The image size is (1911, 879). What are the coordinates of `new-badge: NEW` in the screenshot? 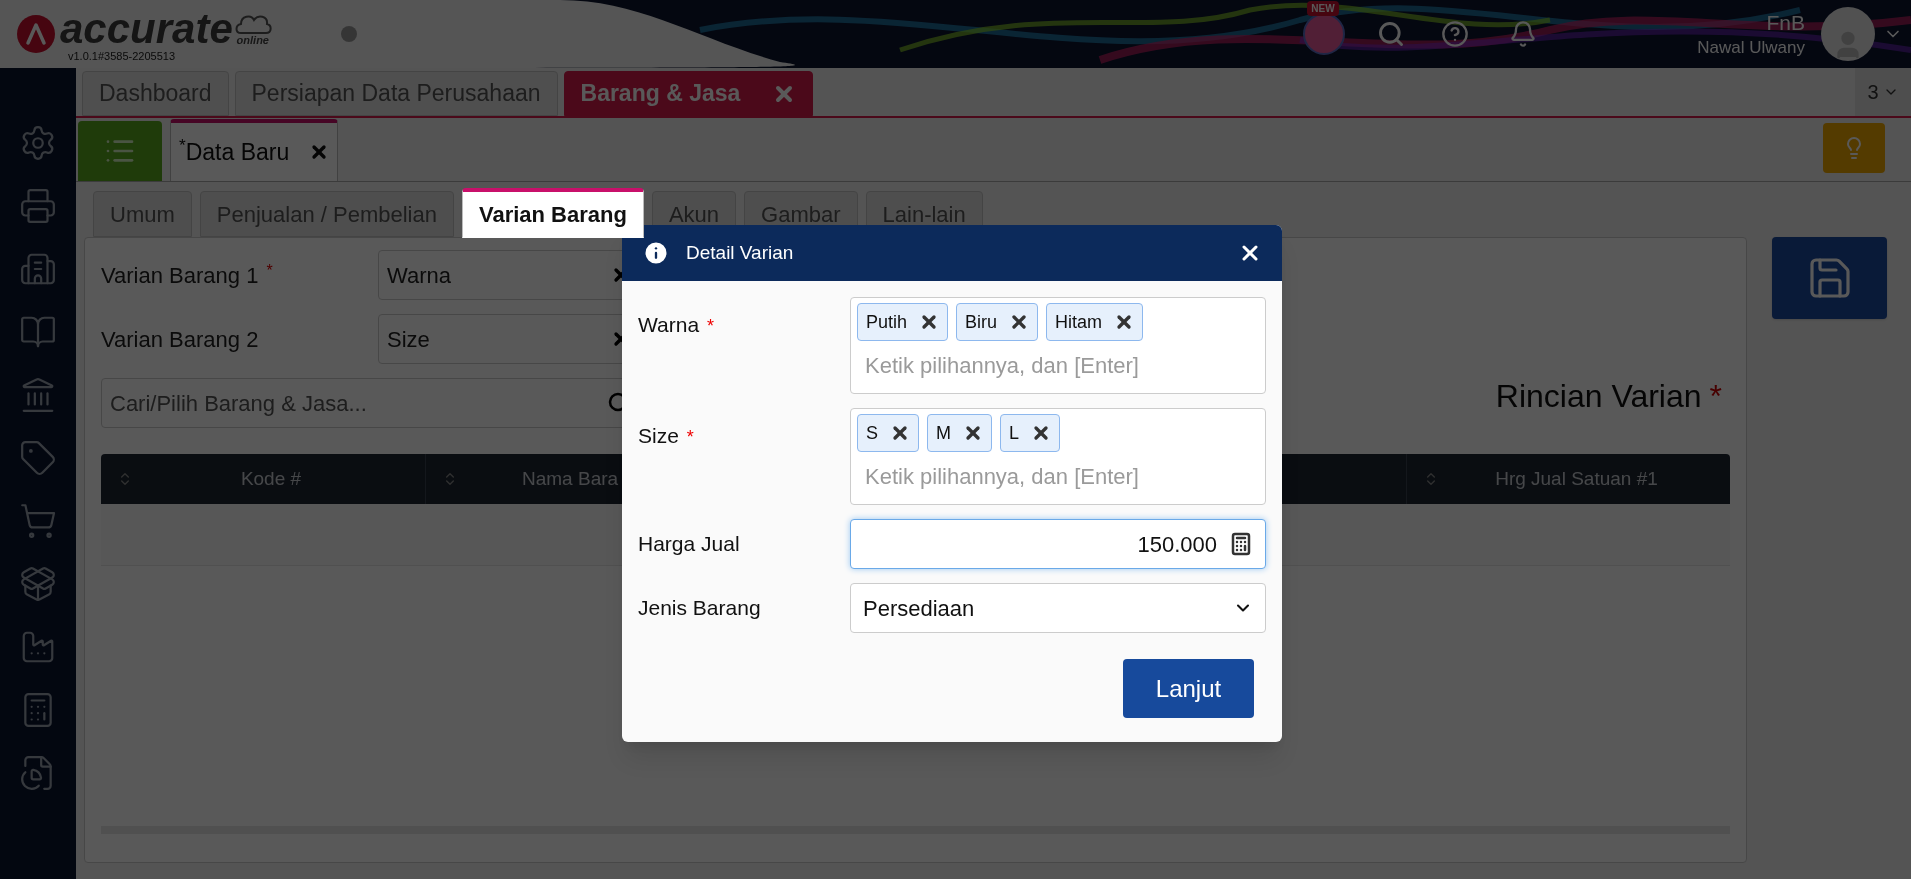 It's located at (1323, 8).